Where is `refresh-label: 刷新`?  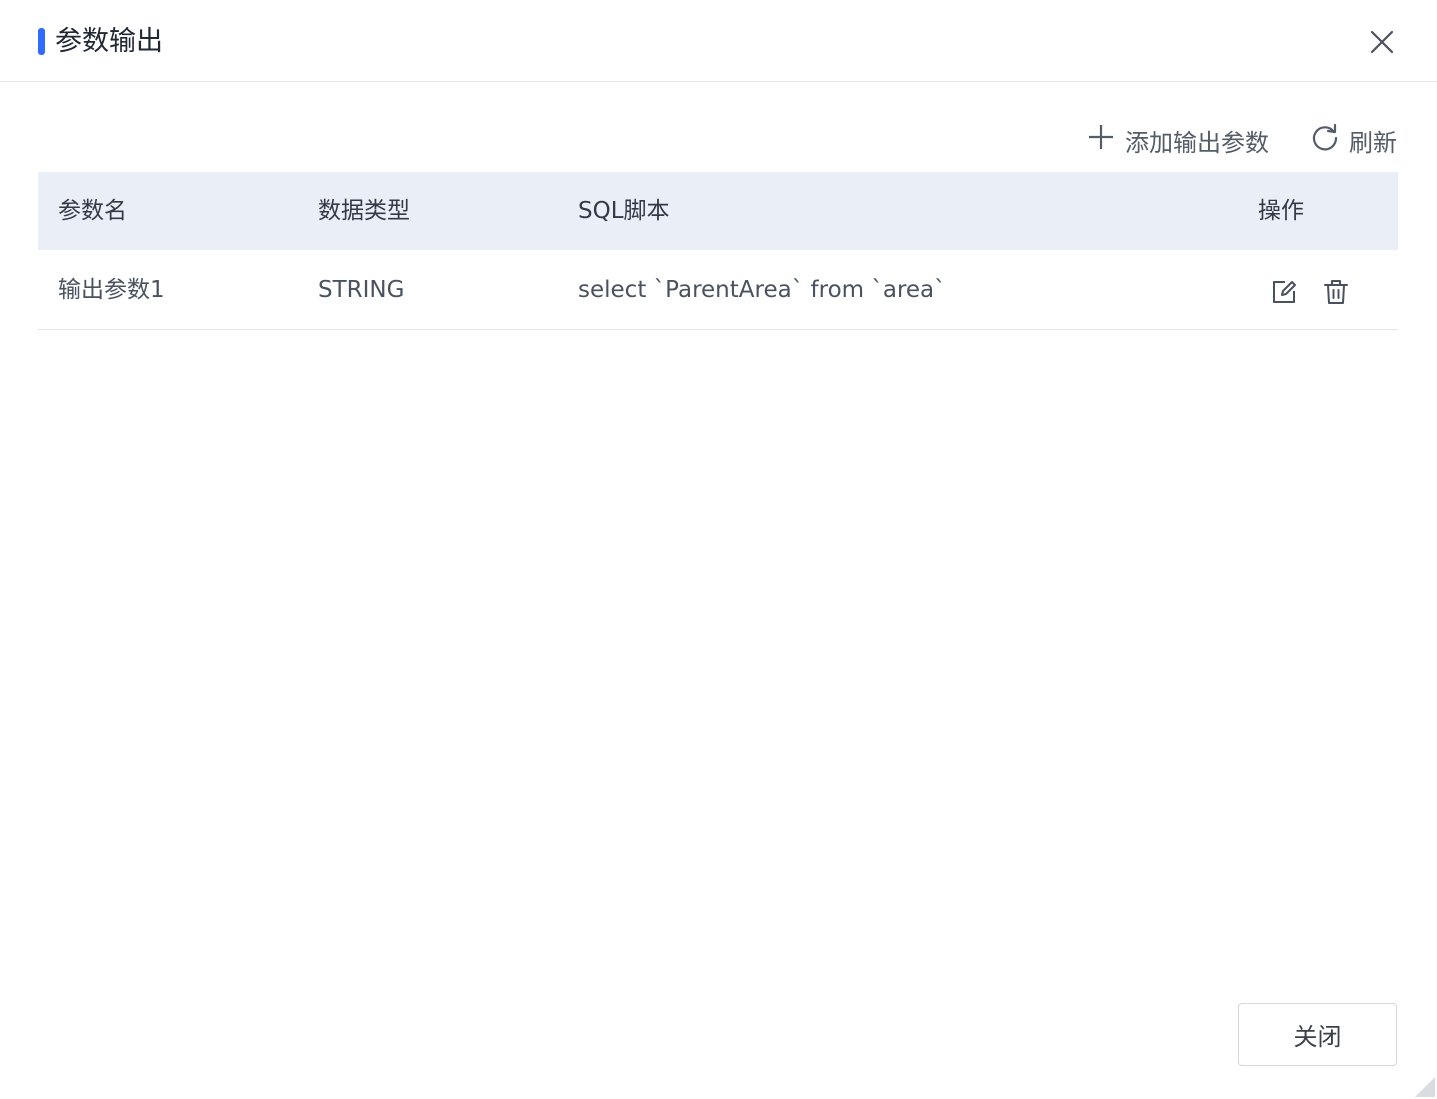 refresh-label: 刷新 is located at coordinates (1373, 142).